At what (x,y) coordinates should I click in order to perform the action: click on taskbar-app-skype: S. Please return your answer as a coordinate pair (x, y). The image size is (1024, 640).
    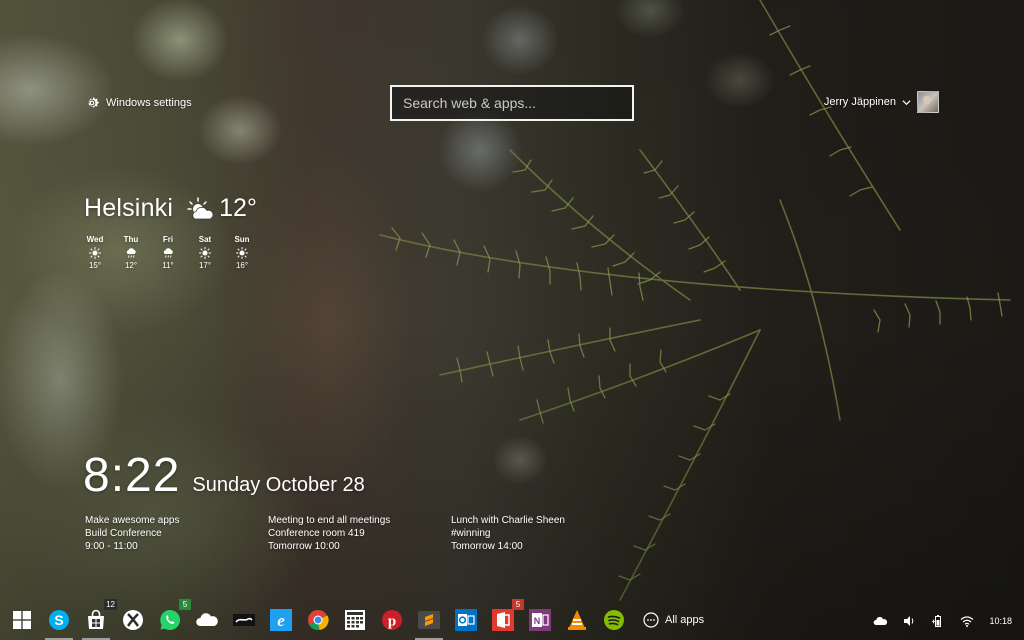
    Looking at the image, I should click on (59, 624).